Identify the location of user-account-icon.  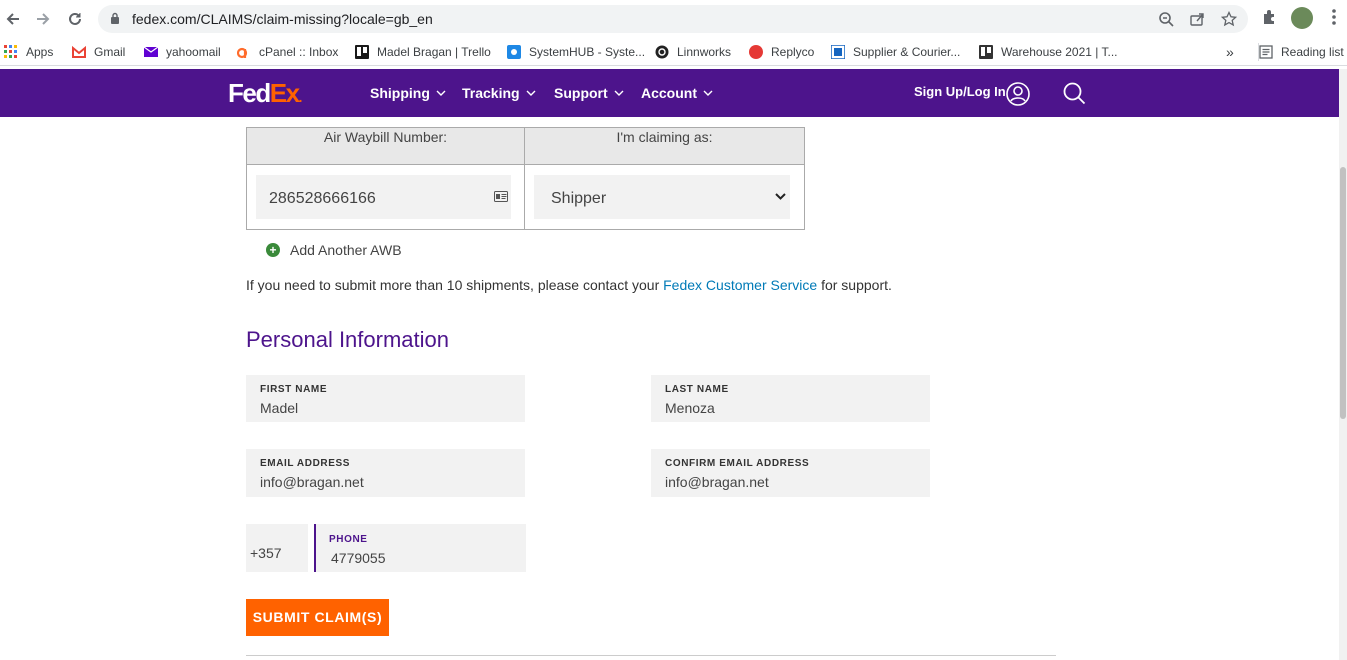
(1018, 94).